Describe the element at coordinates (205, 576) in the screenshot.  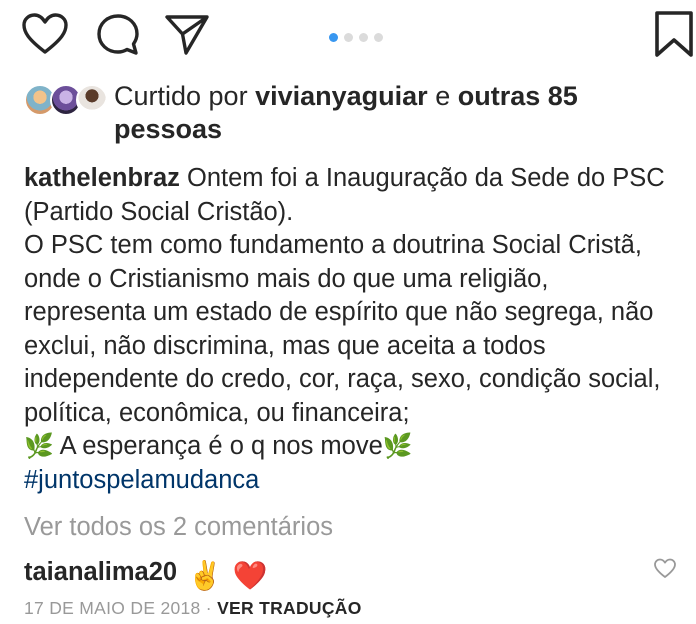
I see `victory-hand-emoji: ✌️` at that location.